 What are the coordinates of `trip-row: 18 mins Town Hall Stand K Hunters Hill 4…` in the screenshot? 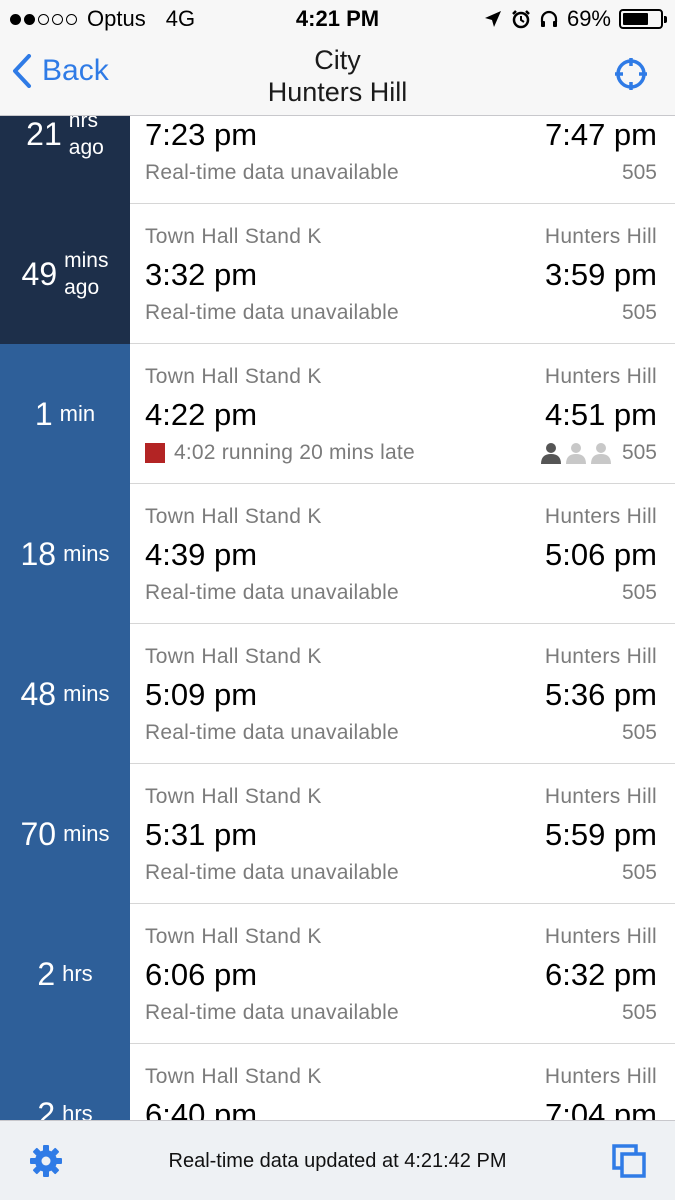 It's located at (337, 554).